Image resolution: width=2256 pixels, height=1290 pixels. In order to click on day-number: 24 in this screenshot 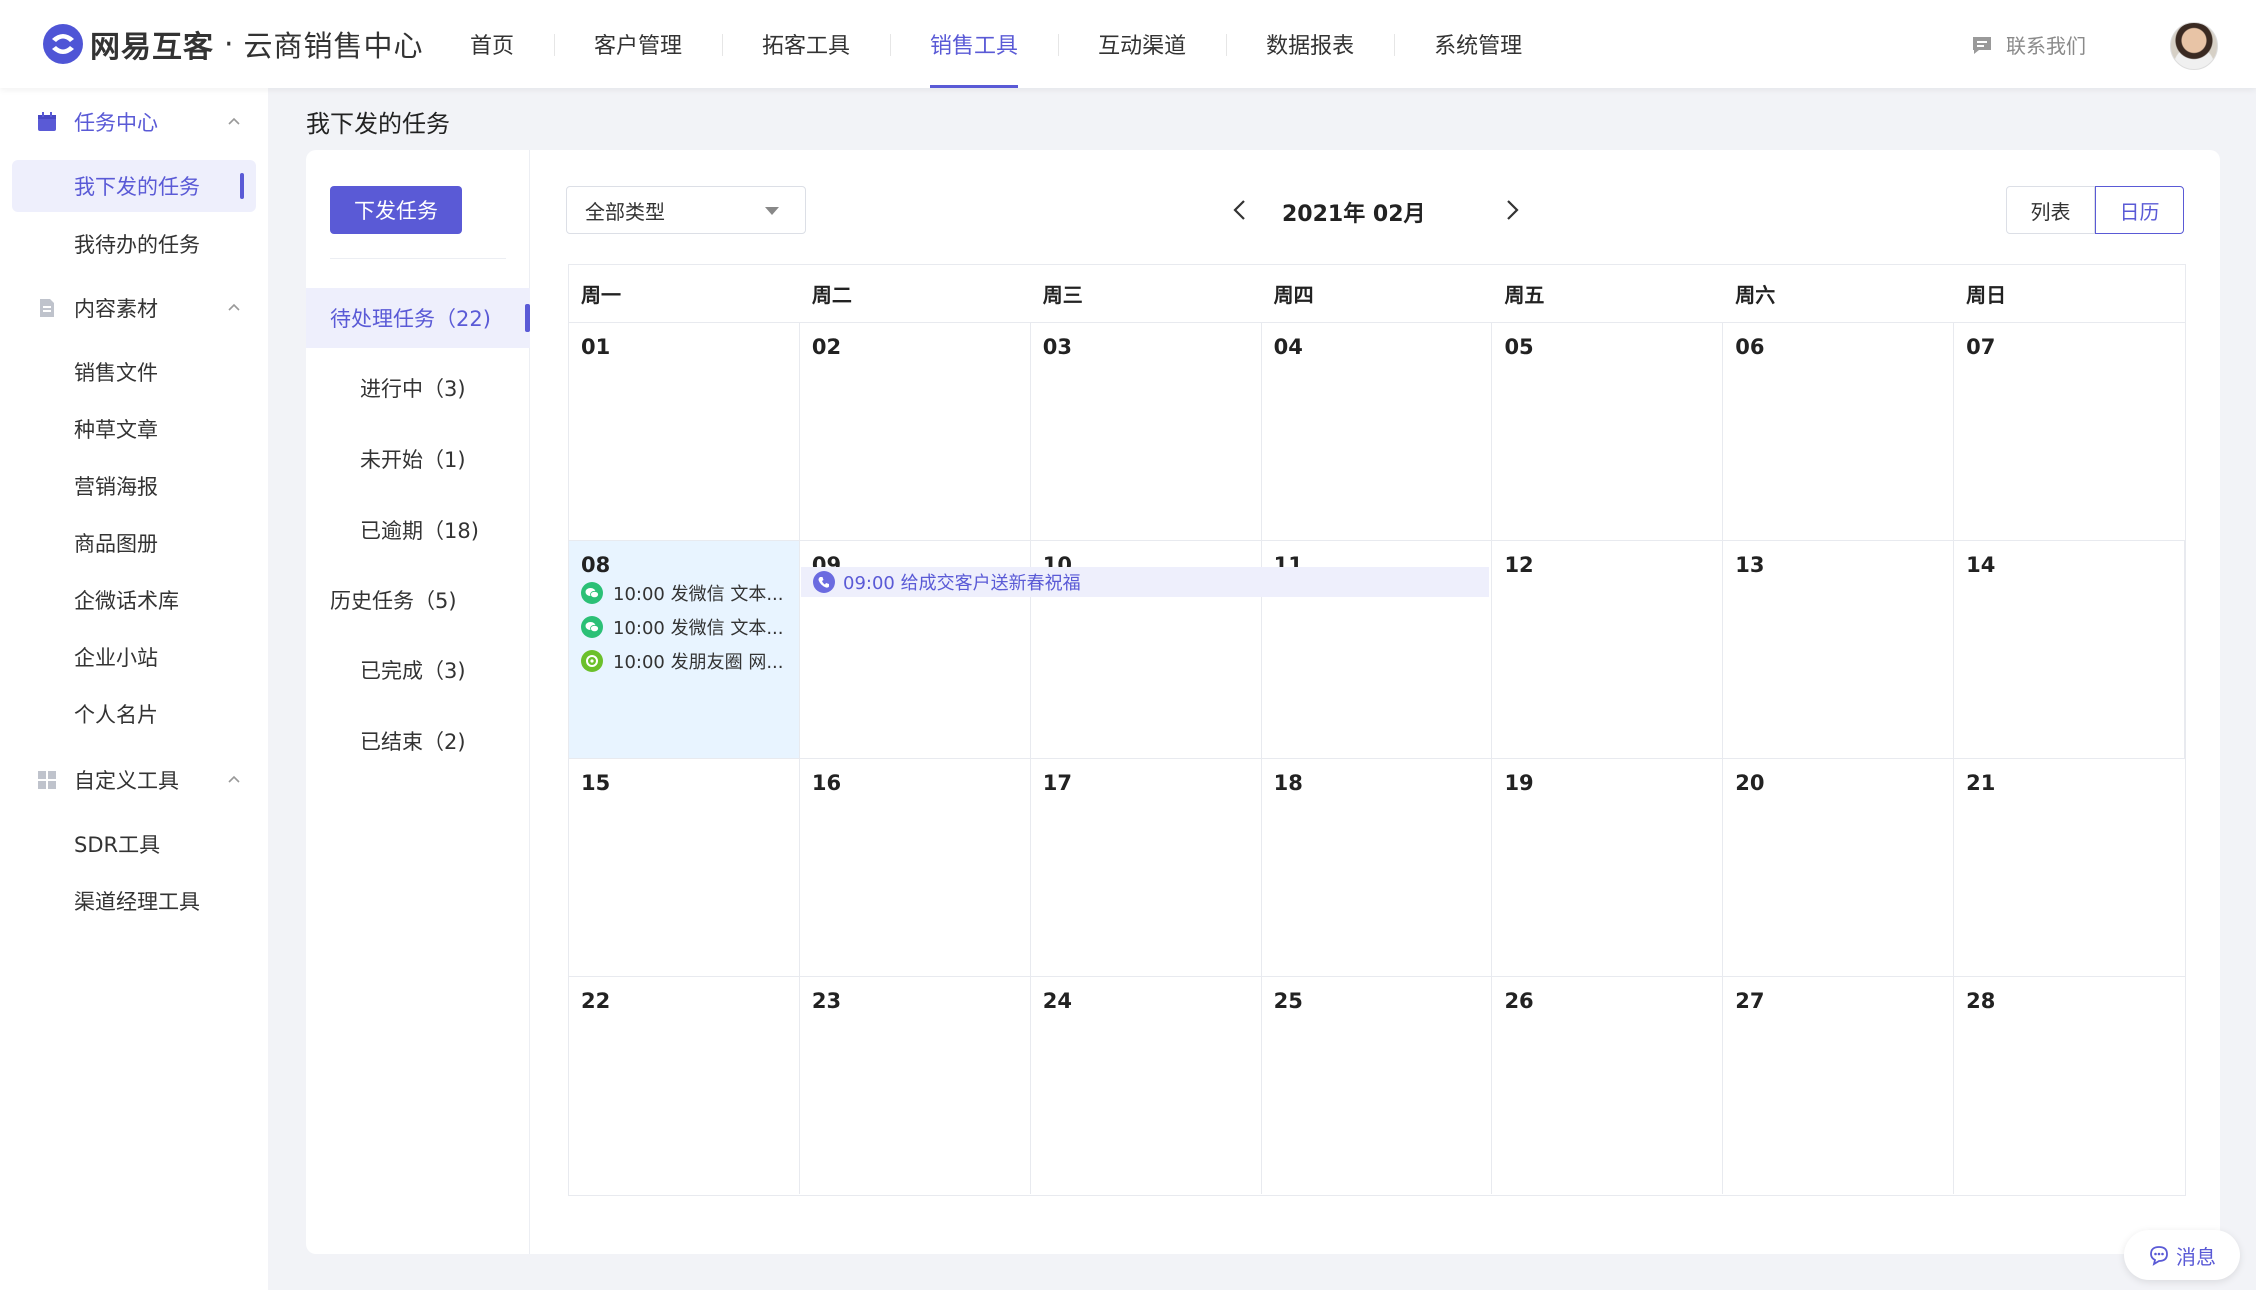, I will do `click(1057, 1001)`.